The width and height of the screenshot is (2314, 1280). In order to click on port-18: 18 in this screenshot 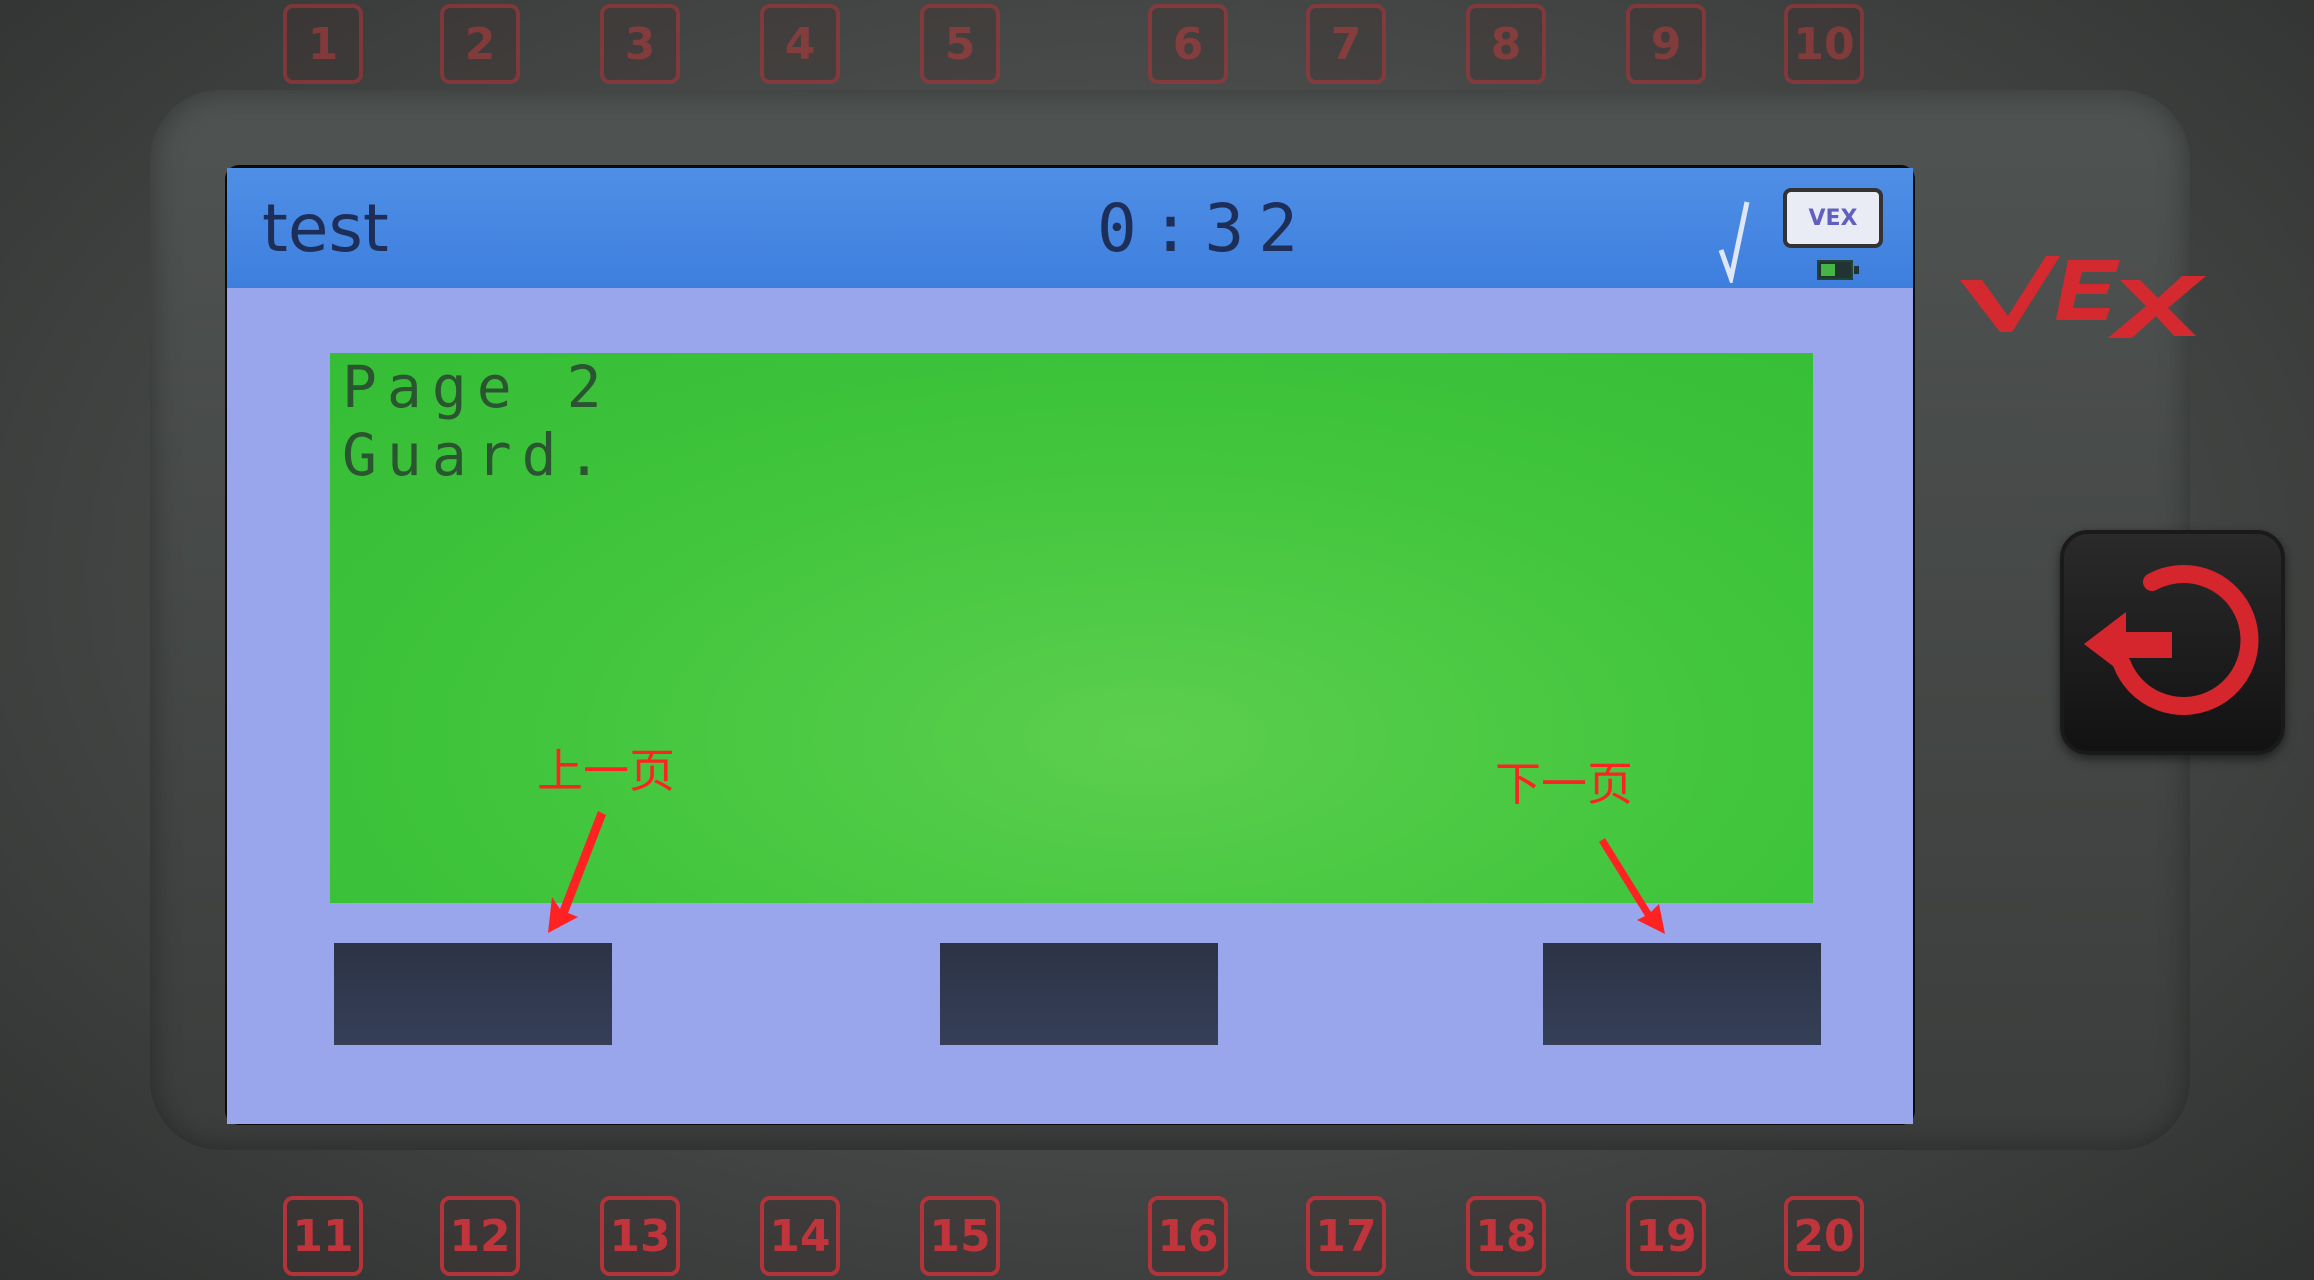, I will do `click(1506, 1236)`.